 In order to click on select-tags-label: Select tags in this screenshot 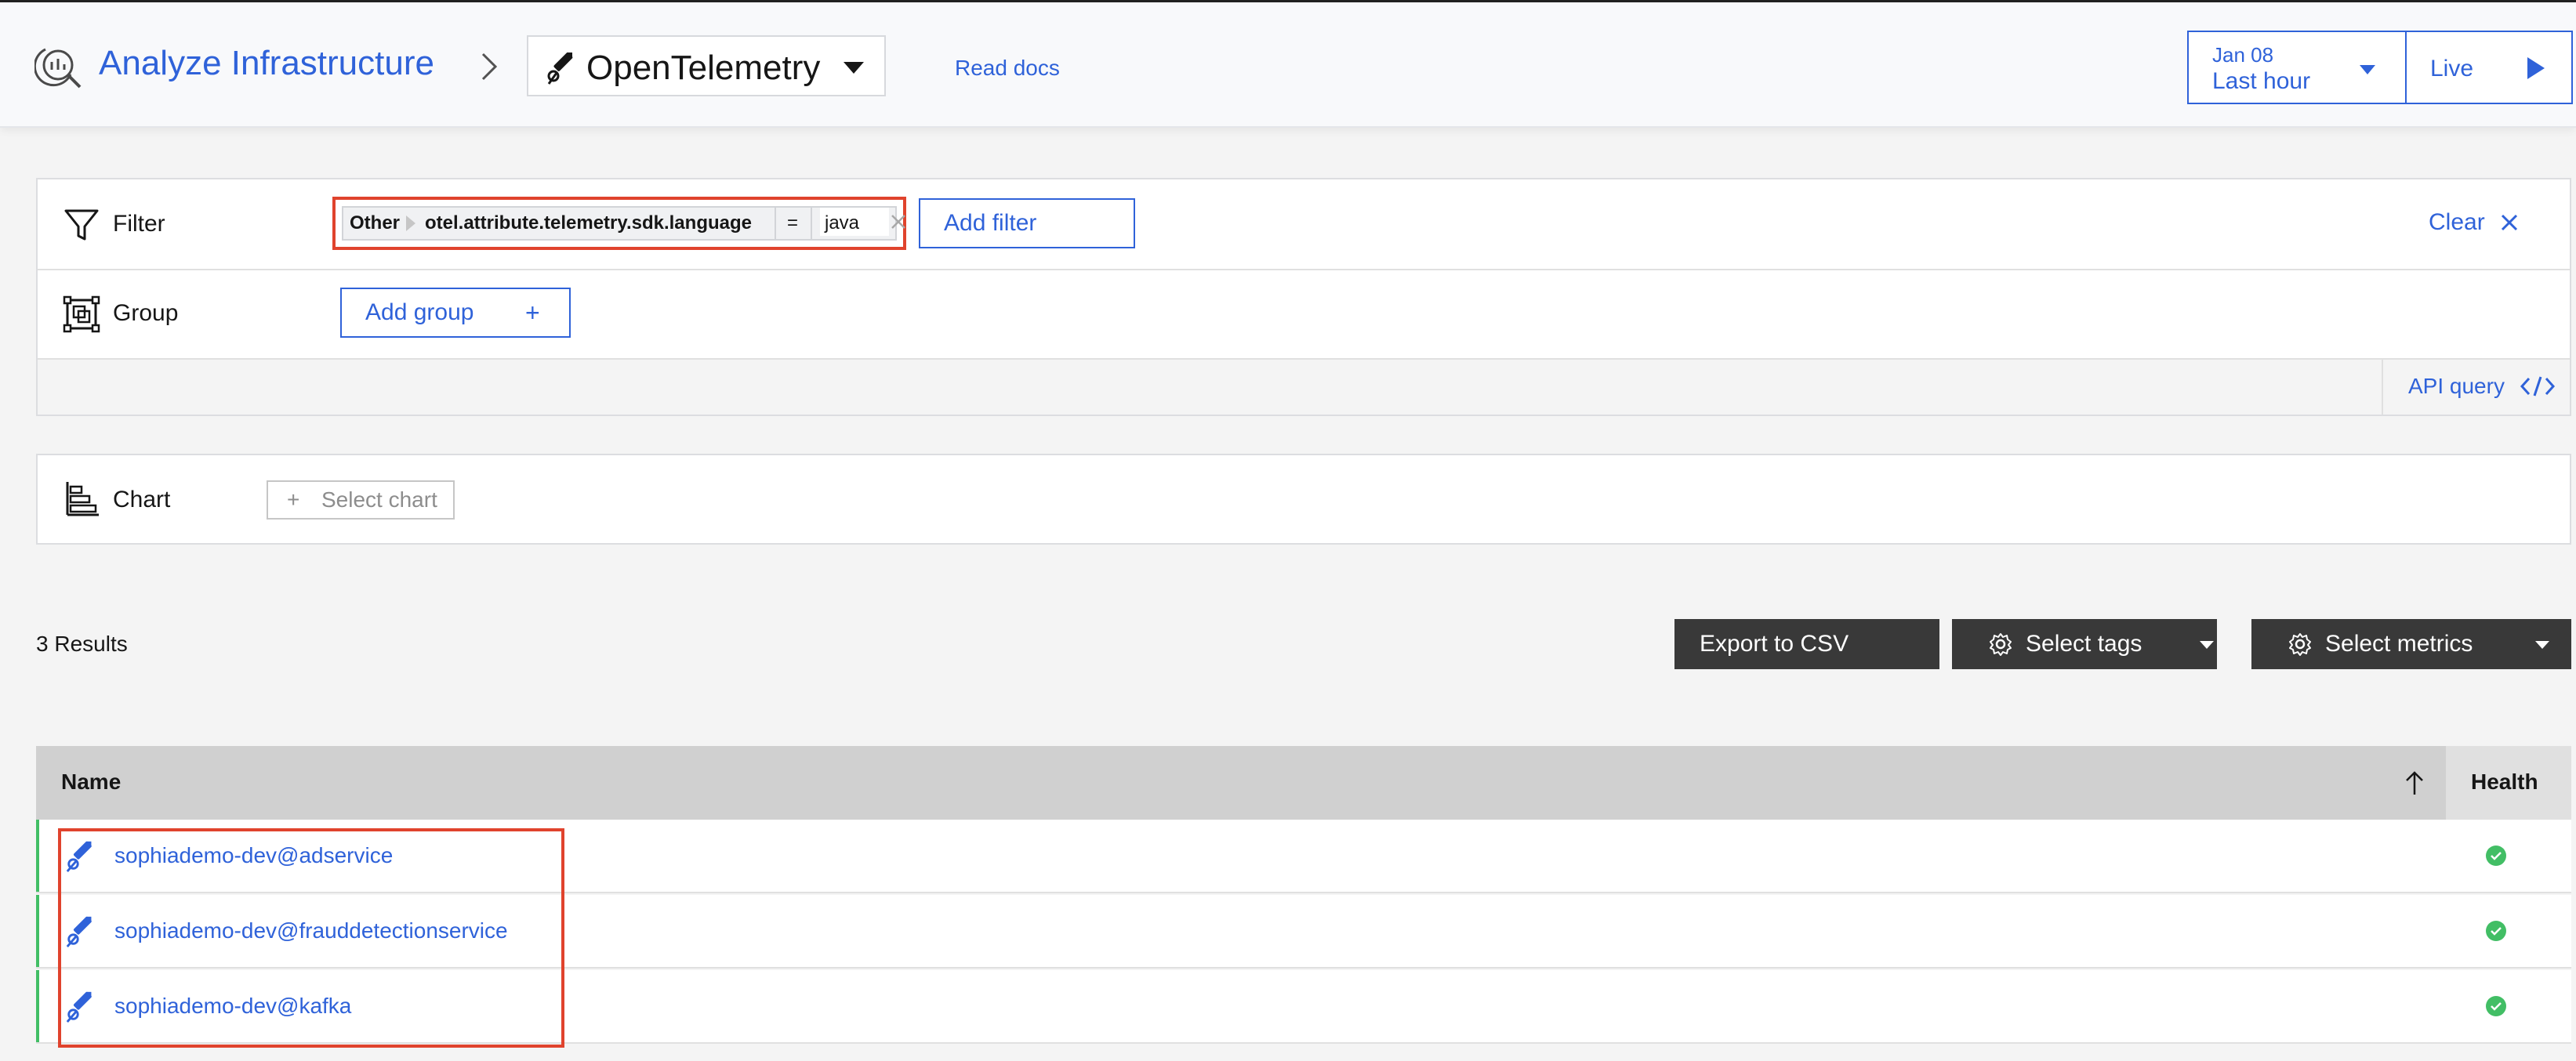, I will do `click(2084, 644)`.